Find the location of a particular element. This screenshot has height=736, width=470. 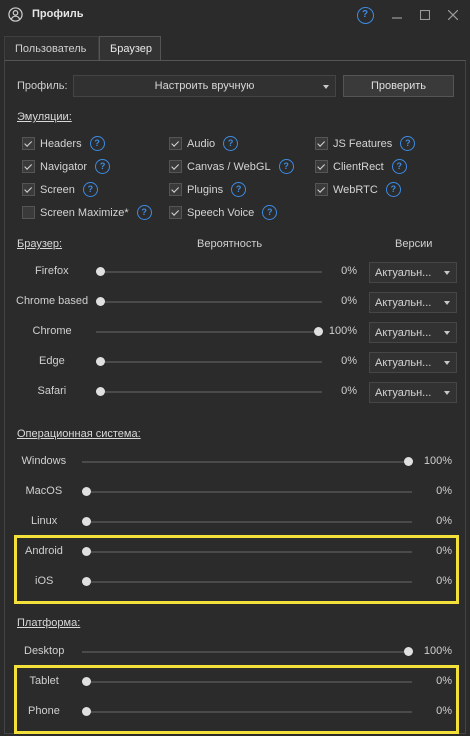

highlight-mobile-platform is located at coordinates (236, 699).